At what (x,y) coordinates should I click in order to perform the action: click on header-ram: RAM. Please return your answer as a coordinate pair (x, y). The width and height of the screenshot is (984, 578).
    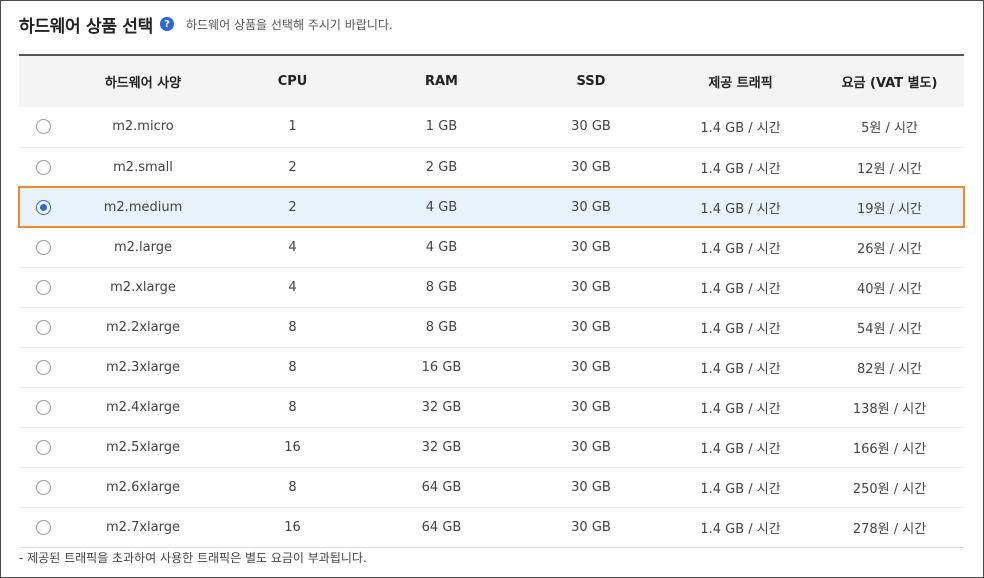
    Looking at the image, I should click on (441, 81).